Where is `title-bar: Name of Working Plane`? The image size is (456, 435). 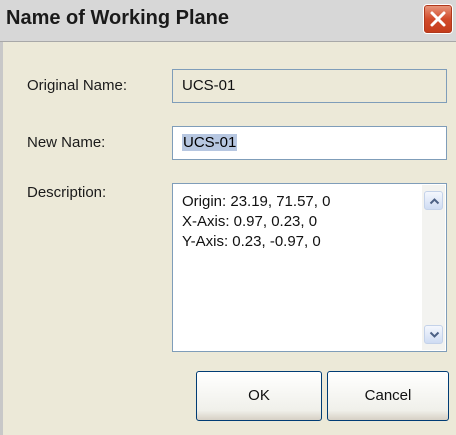 title-bar: Name of Working Plane is located at coordinates (228, 21).